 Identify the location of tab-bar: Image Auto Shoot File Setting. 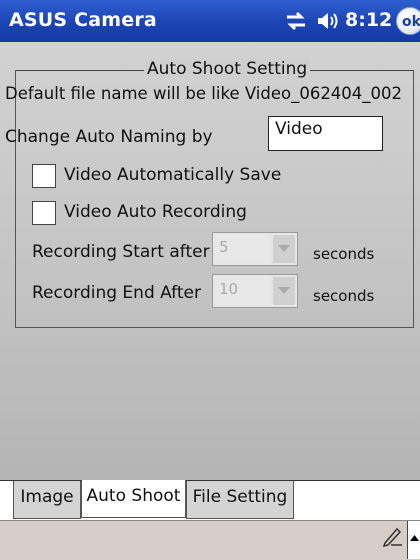
(210, 500).